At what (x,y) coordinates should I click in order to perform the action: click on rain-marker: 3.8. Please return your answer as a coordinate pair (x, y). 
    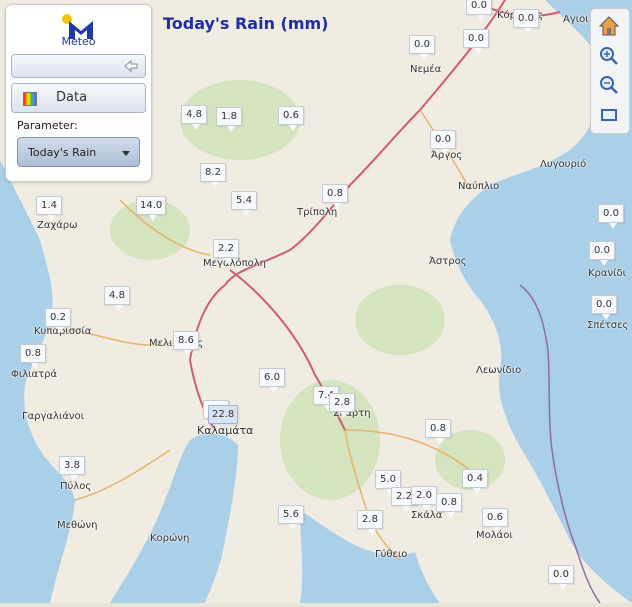
    Looking at the image, I should click on (72, 465).